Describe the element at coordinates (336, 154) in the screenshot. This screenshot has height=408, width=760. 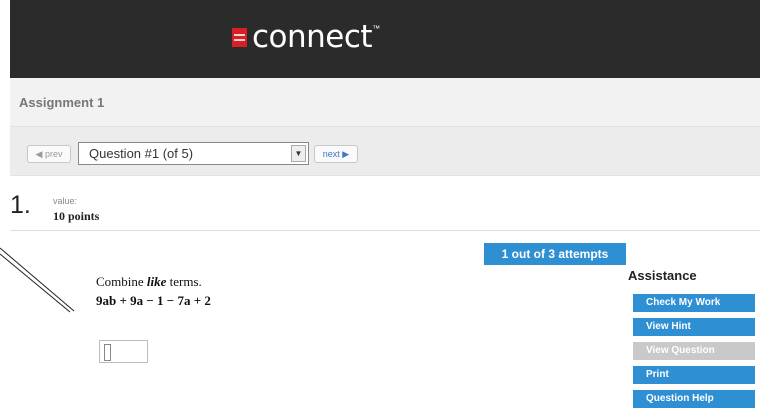
I see `next-button: next ▶` at that location.